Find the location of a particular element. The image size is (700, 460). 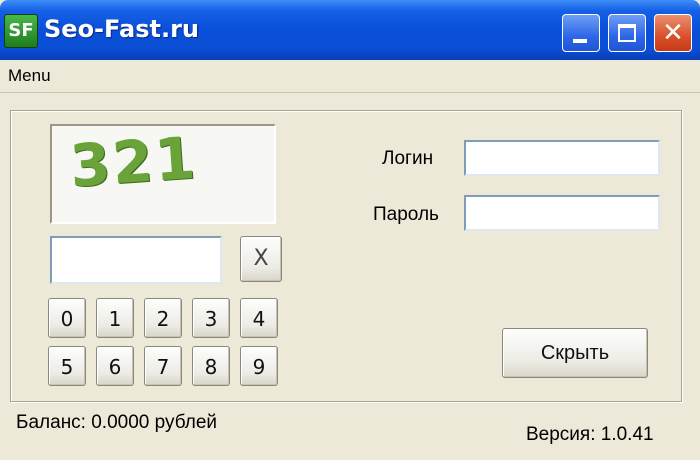

maximize-icon is located at coordinates (627, 33).